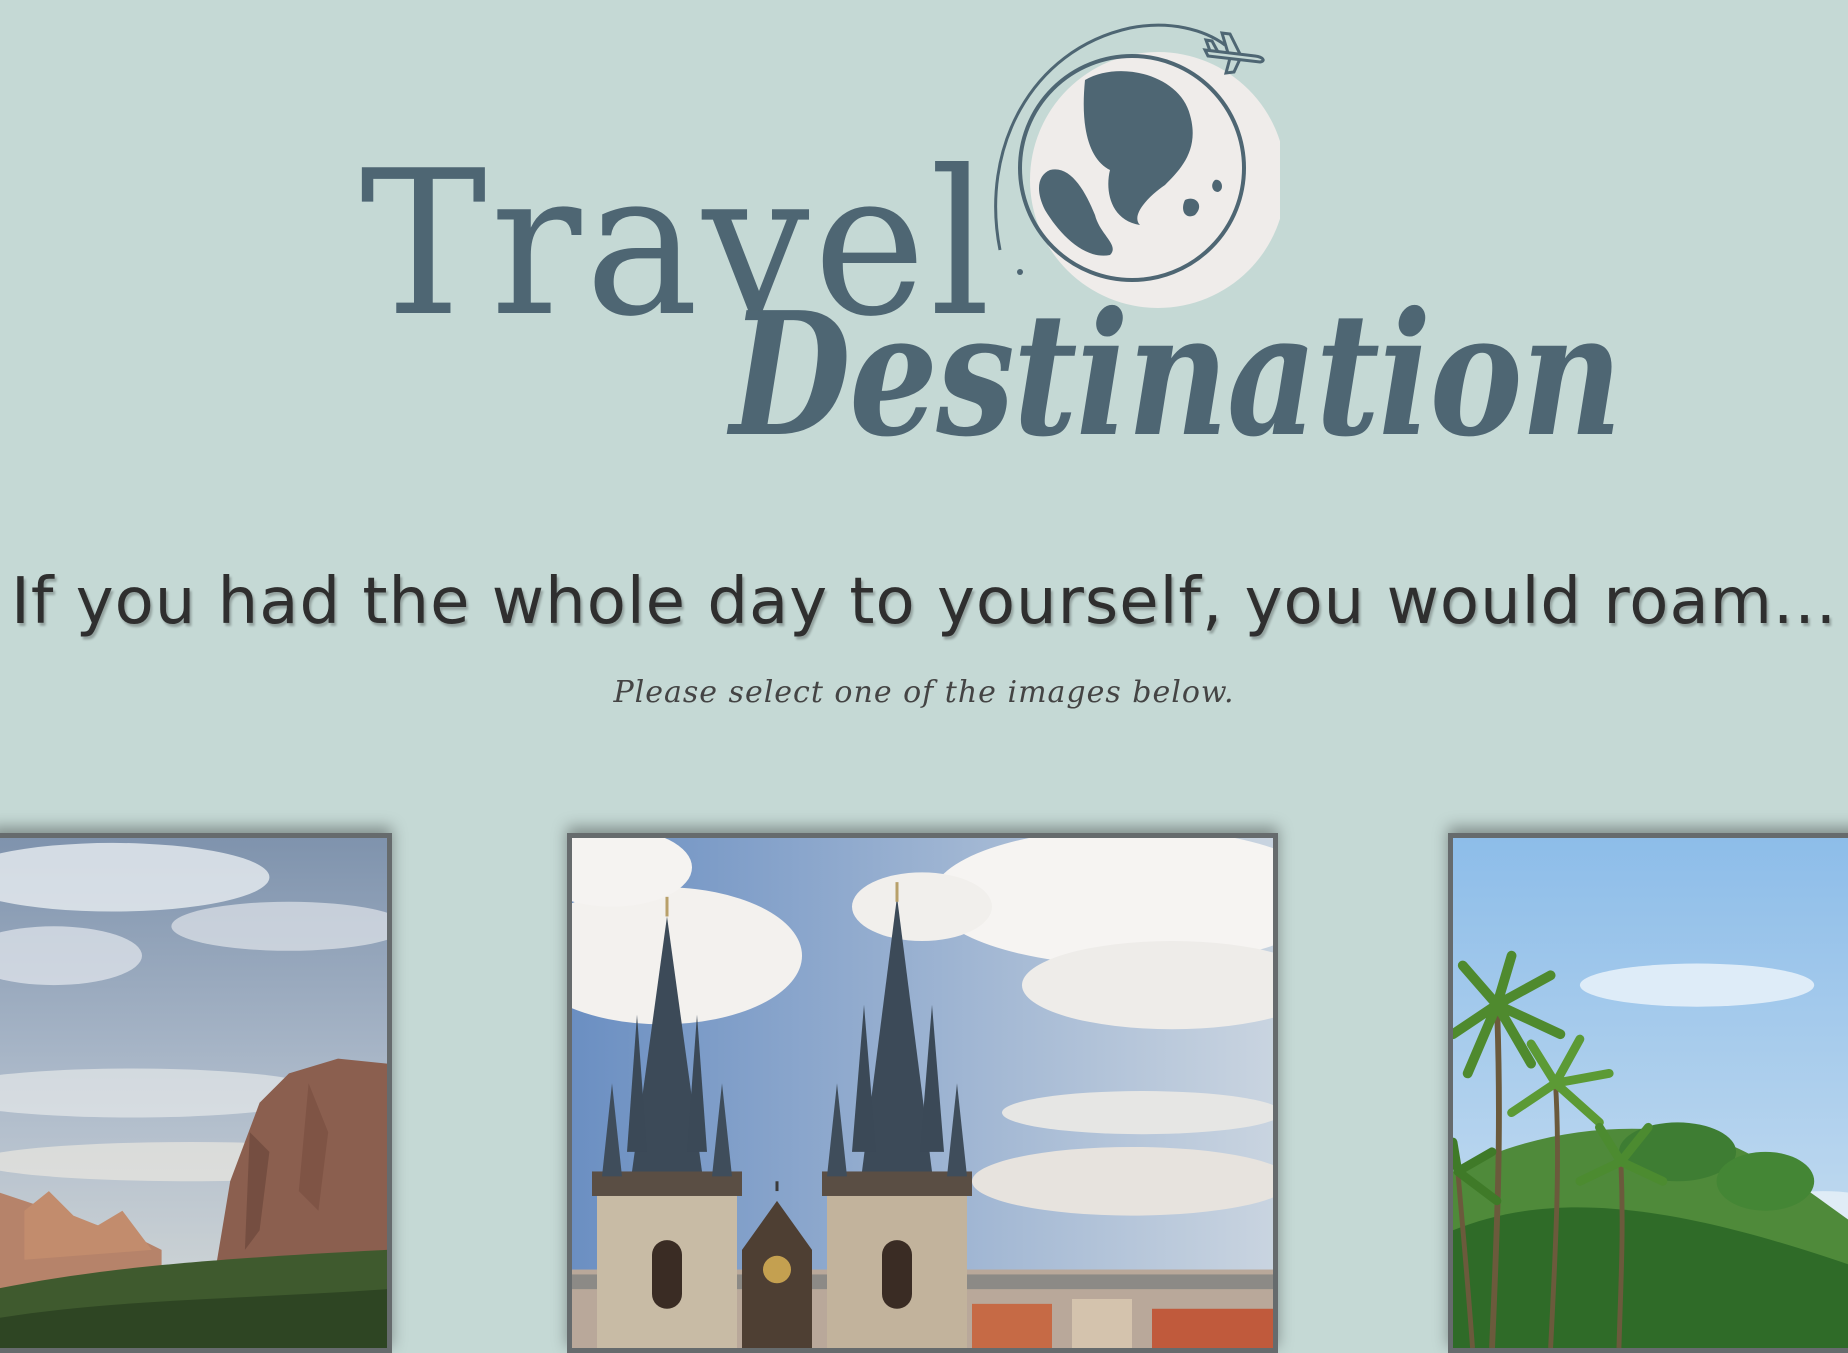 The image size is (1848, 1353). I want to click on selection-instruction: Please select one of the images below., so click(924, 692).